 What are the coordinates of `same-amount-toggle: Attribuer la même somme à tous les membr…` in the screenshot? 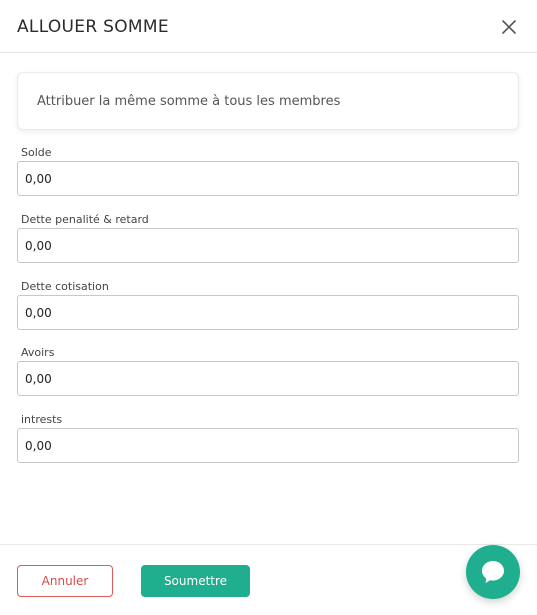 It's located at (268, 101).